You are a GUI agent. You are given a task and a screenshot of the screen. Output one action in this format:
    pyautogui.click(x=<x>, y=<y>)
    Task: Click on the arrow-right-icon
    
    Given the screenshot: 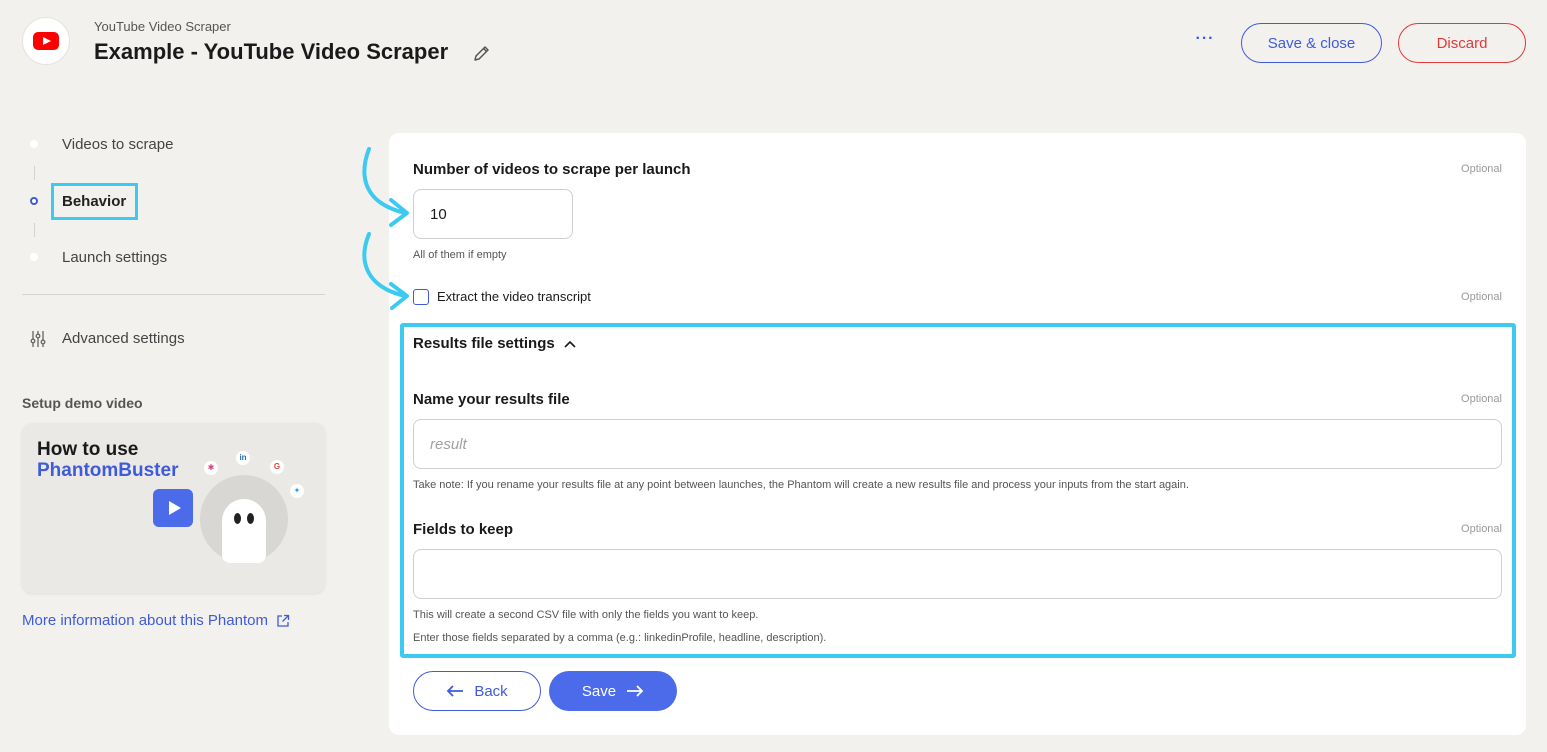 What is the action you would take?
    pyautogui.click(x=635, y=691)
    